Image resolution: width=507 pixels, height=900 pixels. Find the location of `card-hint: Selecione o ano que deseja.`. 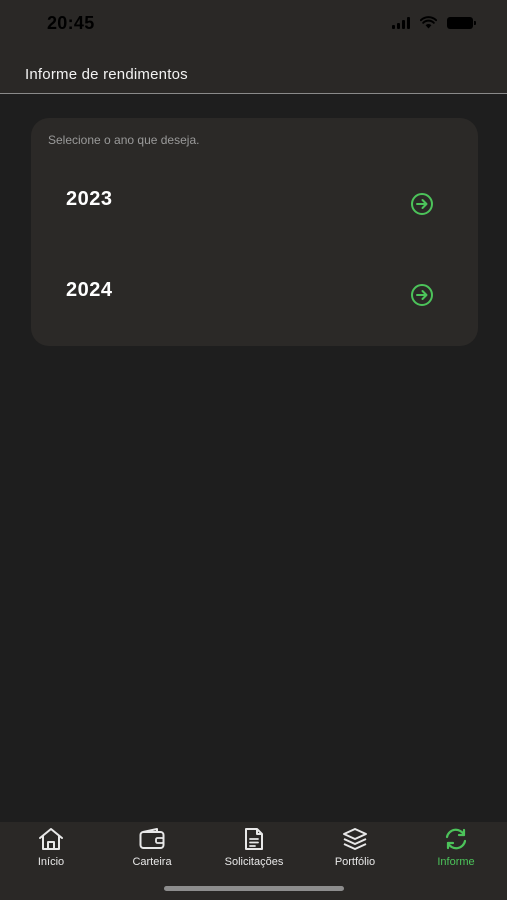

card-hint: Selecione o ano que deseja. is located at coordinates (124, 140).